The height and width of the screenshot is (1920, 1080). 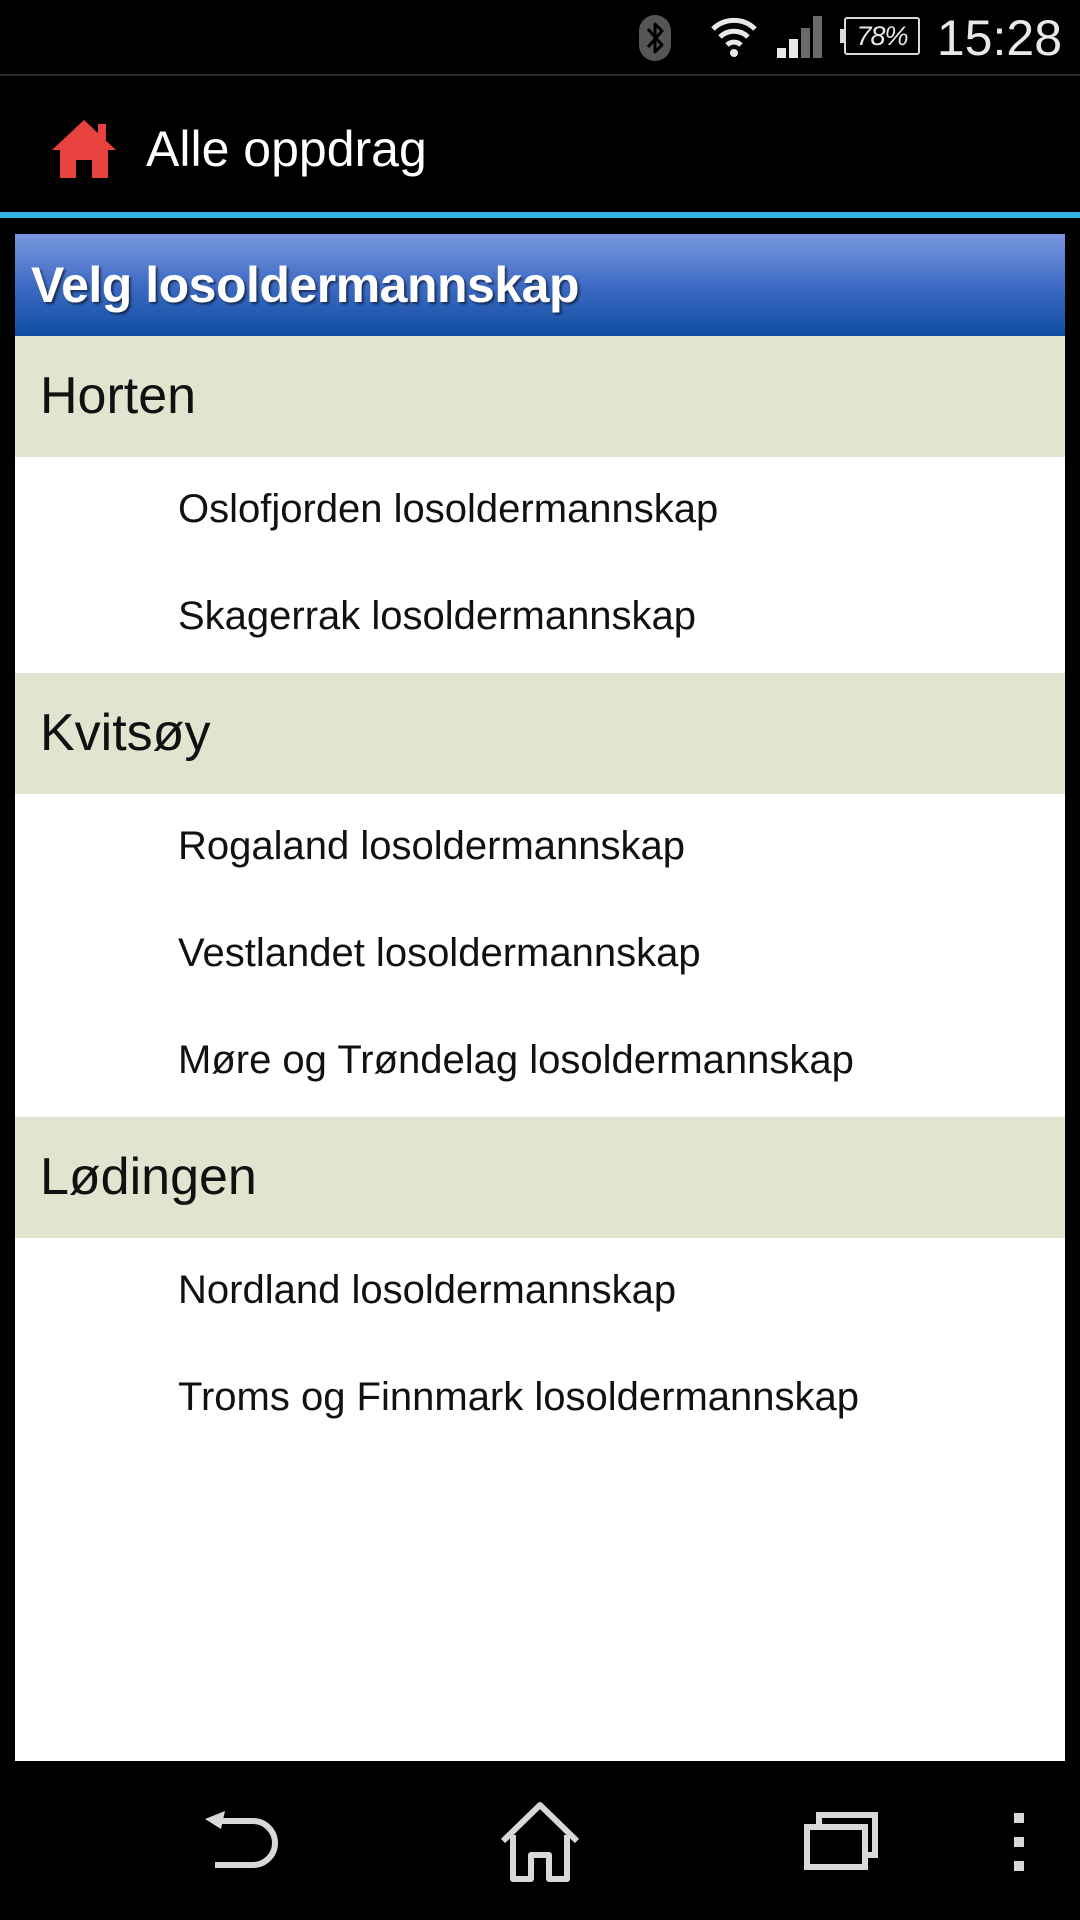 I want to click on battery-icon: 78%, so click(x=881, y=37).